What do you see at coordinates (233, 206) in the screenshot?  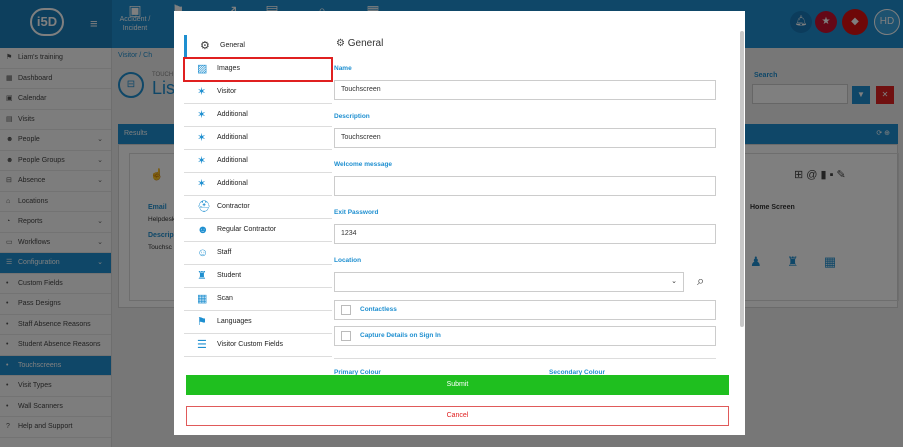 I see `modal-nav-label: Contractor` at bounding box center [233, 206].